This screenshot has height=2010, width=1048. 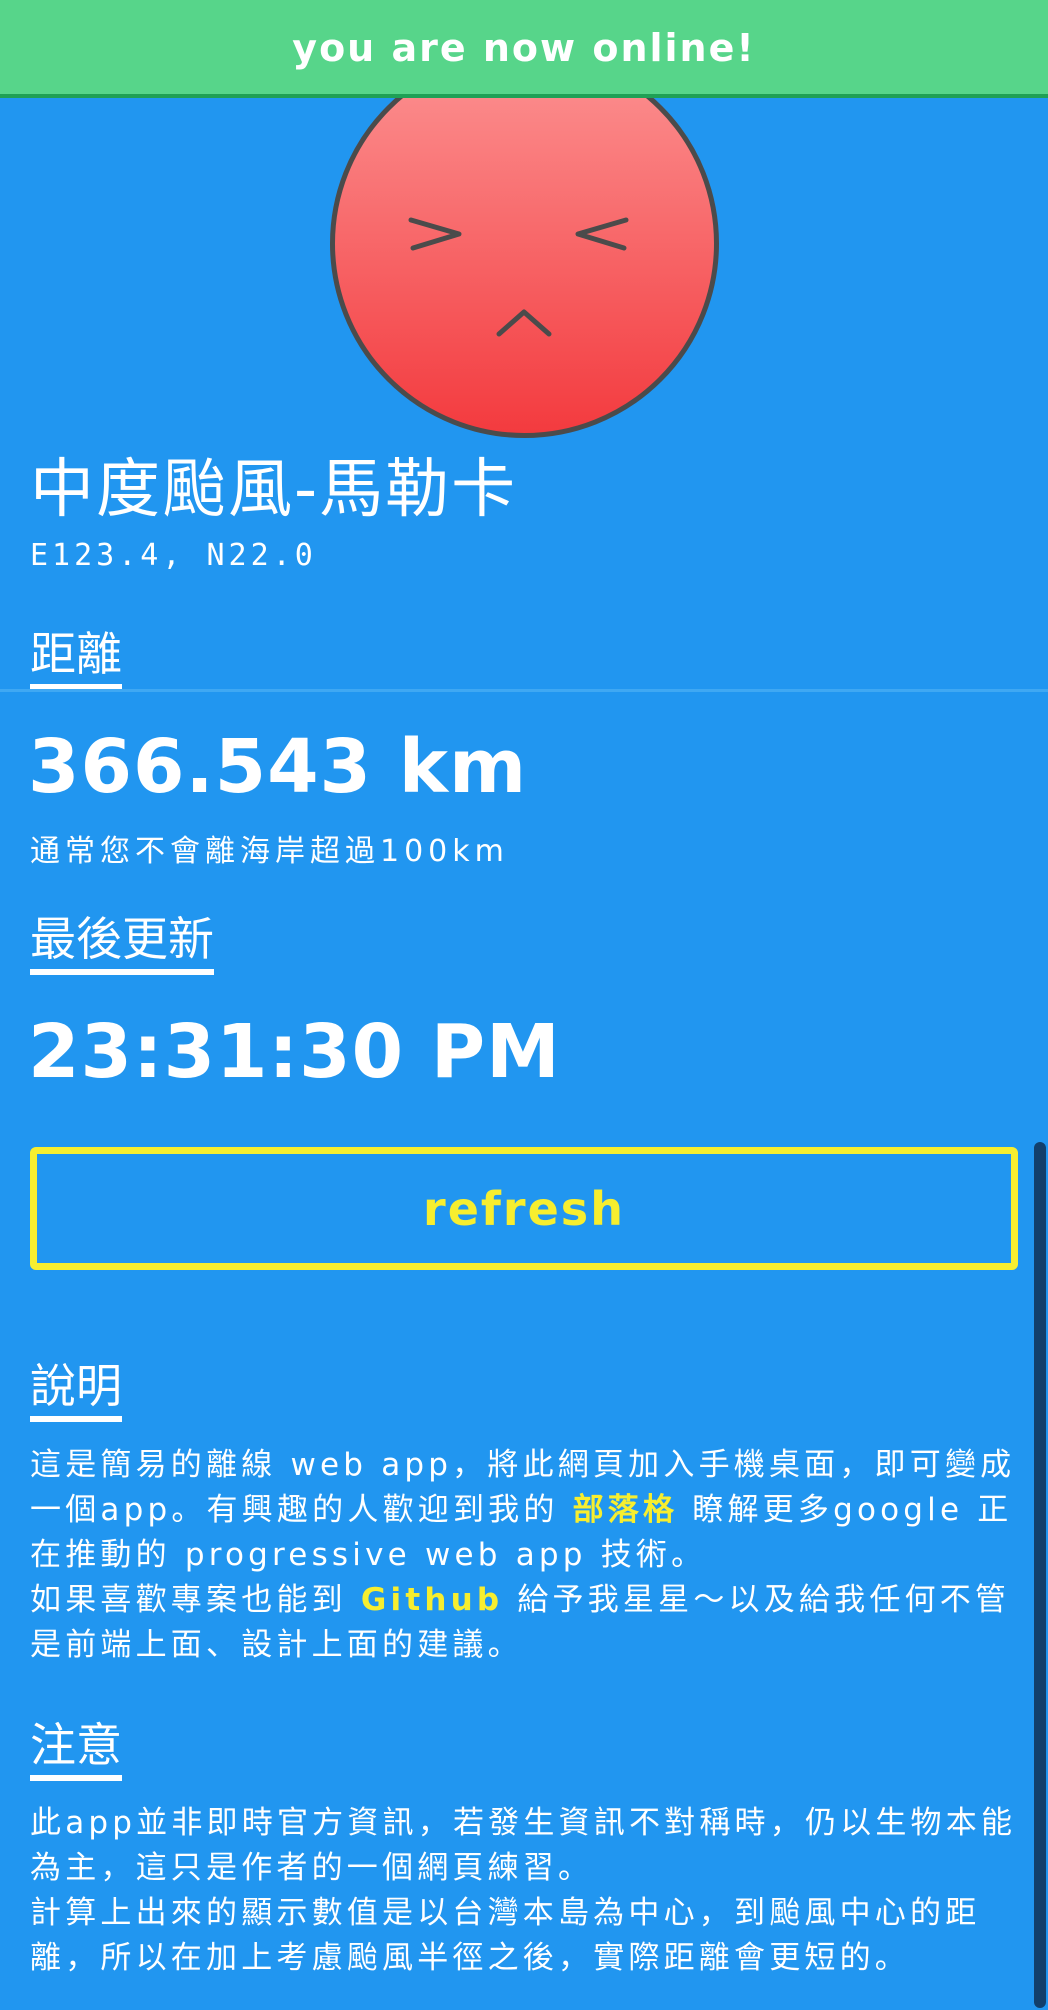 I want to click on description-heading-underline, so click(x=76, y=1419).